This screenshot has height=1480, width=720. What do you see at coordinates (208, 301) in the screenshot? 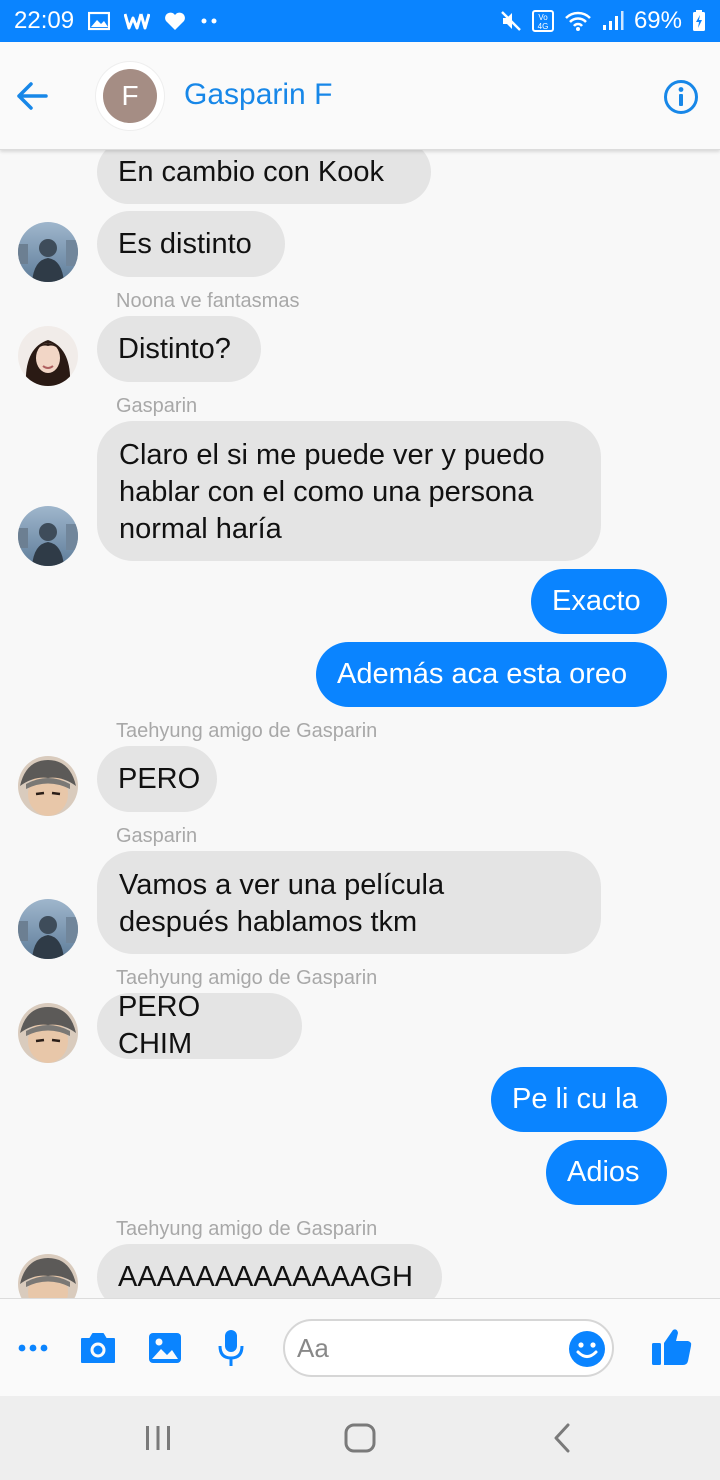
I see `sender-name: Noona ve fantasmas` at bounding box center [208, 301].